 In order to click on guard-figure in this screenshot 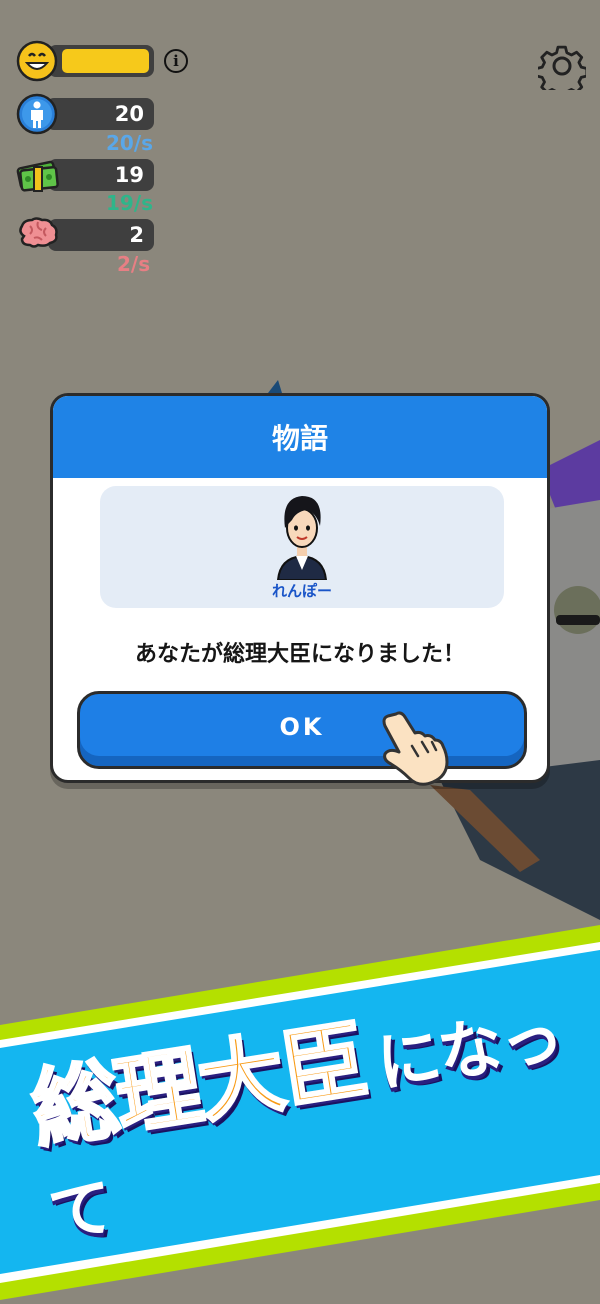, I will do `click(577, 610)`.